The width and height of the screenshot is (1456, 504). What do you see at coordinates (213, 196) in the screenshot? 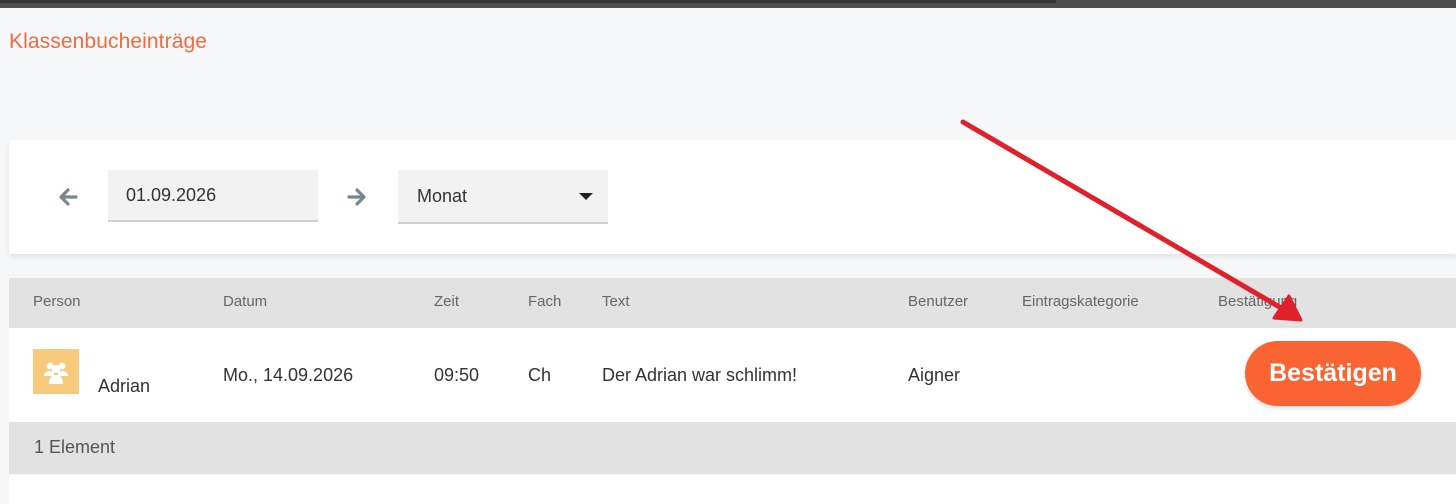
I see `date-input` at bounding box center [213, 196].